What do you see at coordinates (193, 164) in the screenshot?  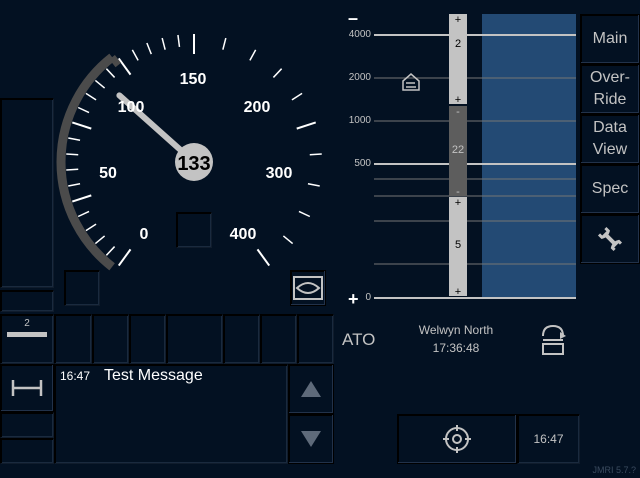 I see `current-speed: 133` at bounding box center [193, 164].